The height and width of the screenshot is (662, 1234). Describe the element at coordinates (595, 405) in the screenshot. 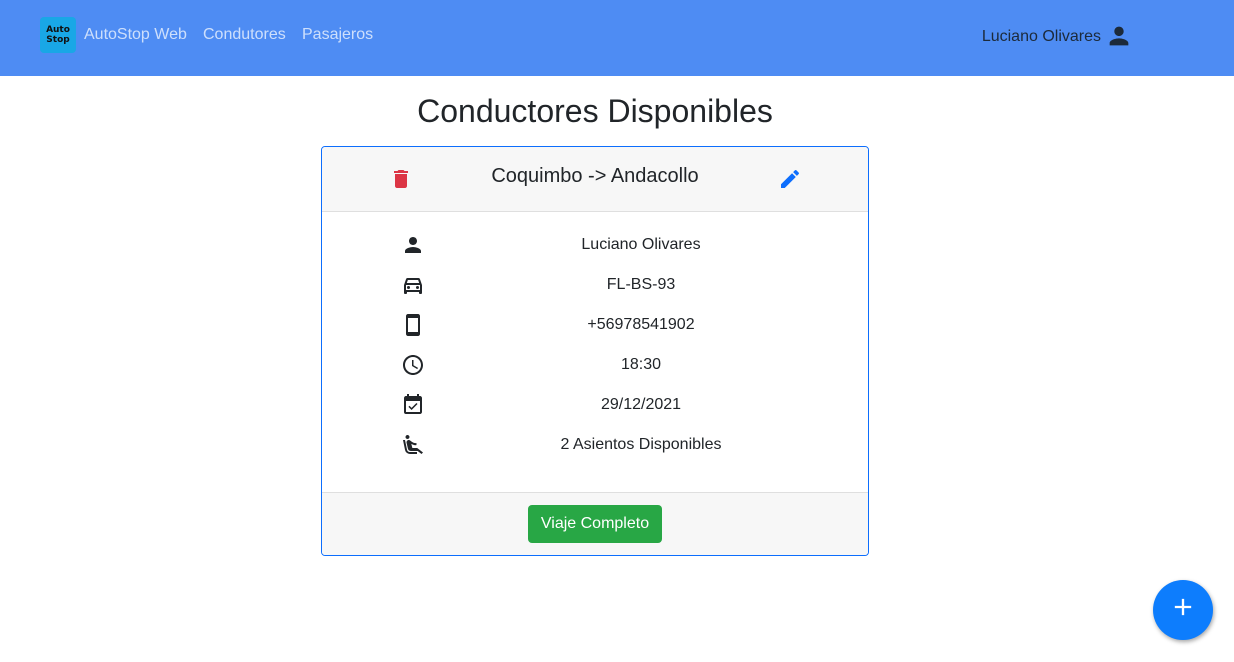

I see `date-row: 29/12/2021` at that location.